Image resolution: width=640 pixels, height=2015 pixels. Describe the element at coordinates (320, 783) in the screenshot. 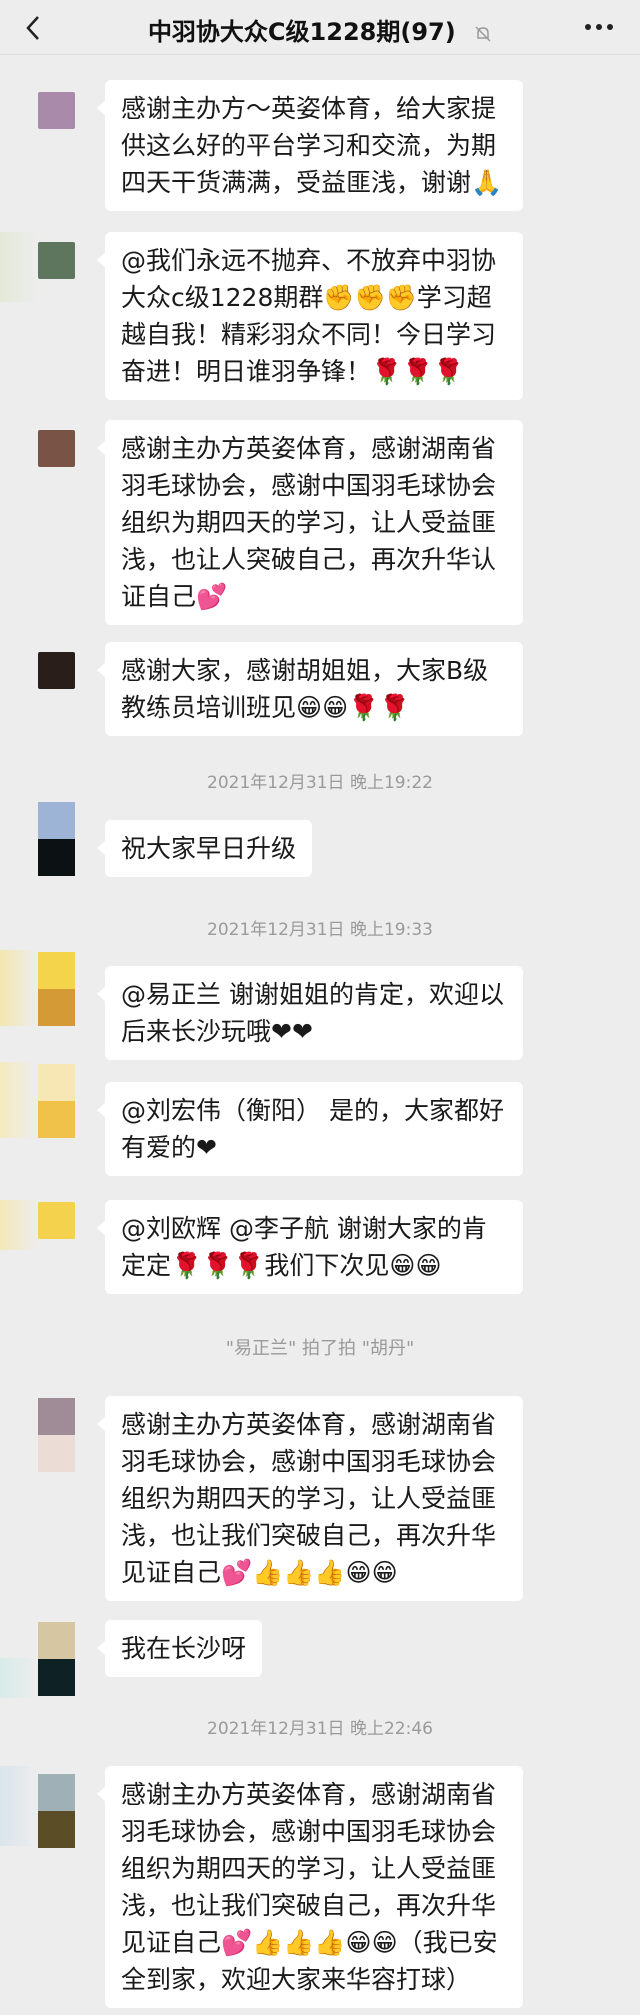

I see `timestamp: 2021年12月31日 晚上19:22` at that location.